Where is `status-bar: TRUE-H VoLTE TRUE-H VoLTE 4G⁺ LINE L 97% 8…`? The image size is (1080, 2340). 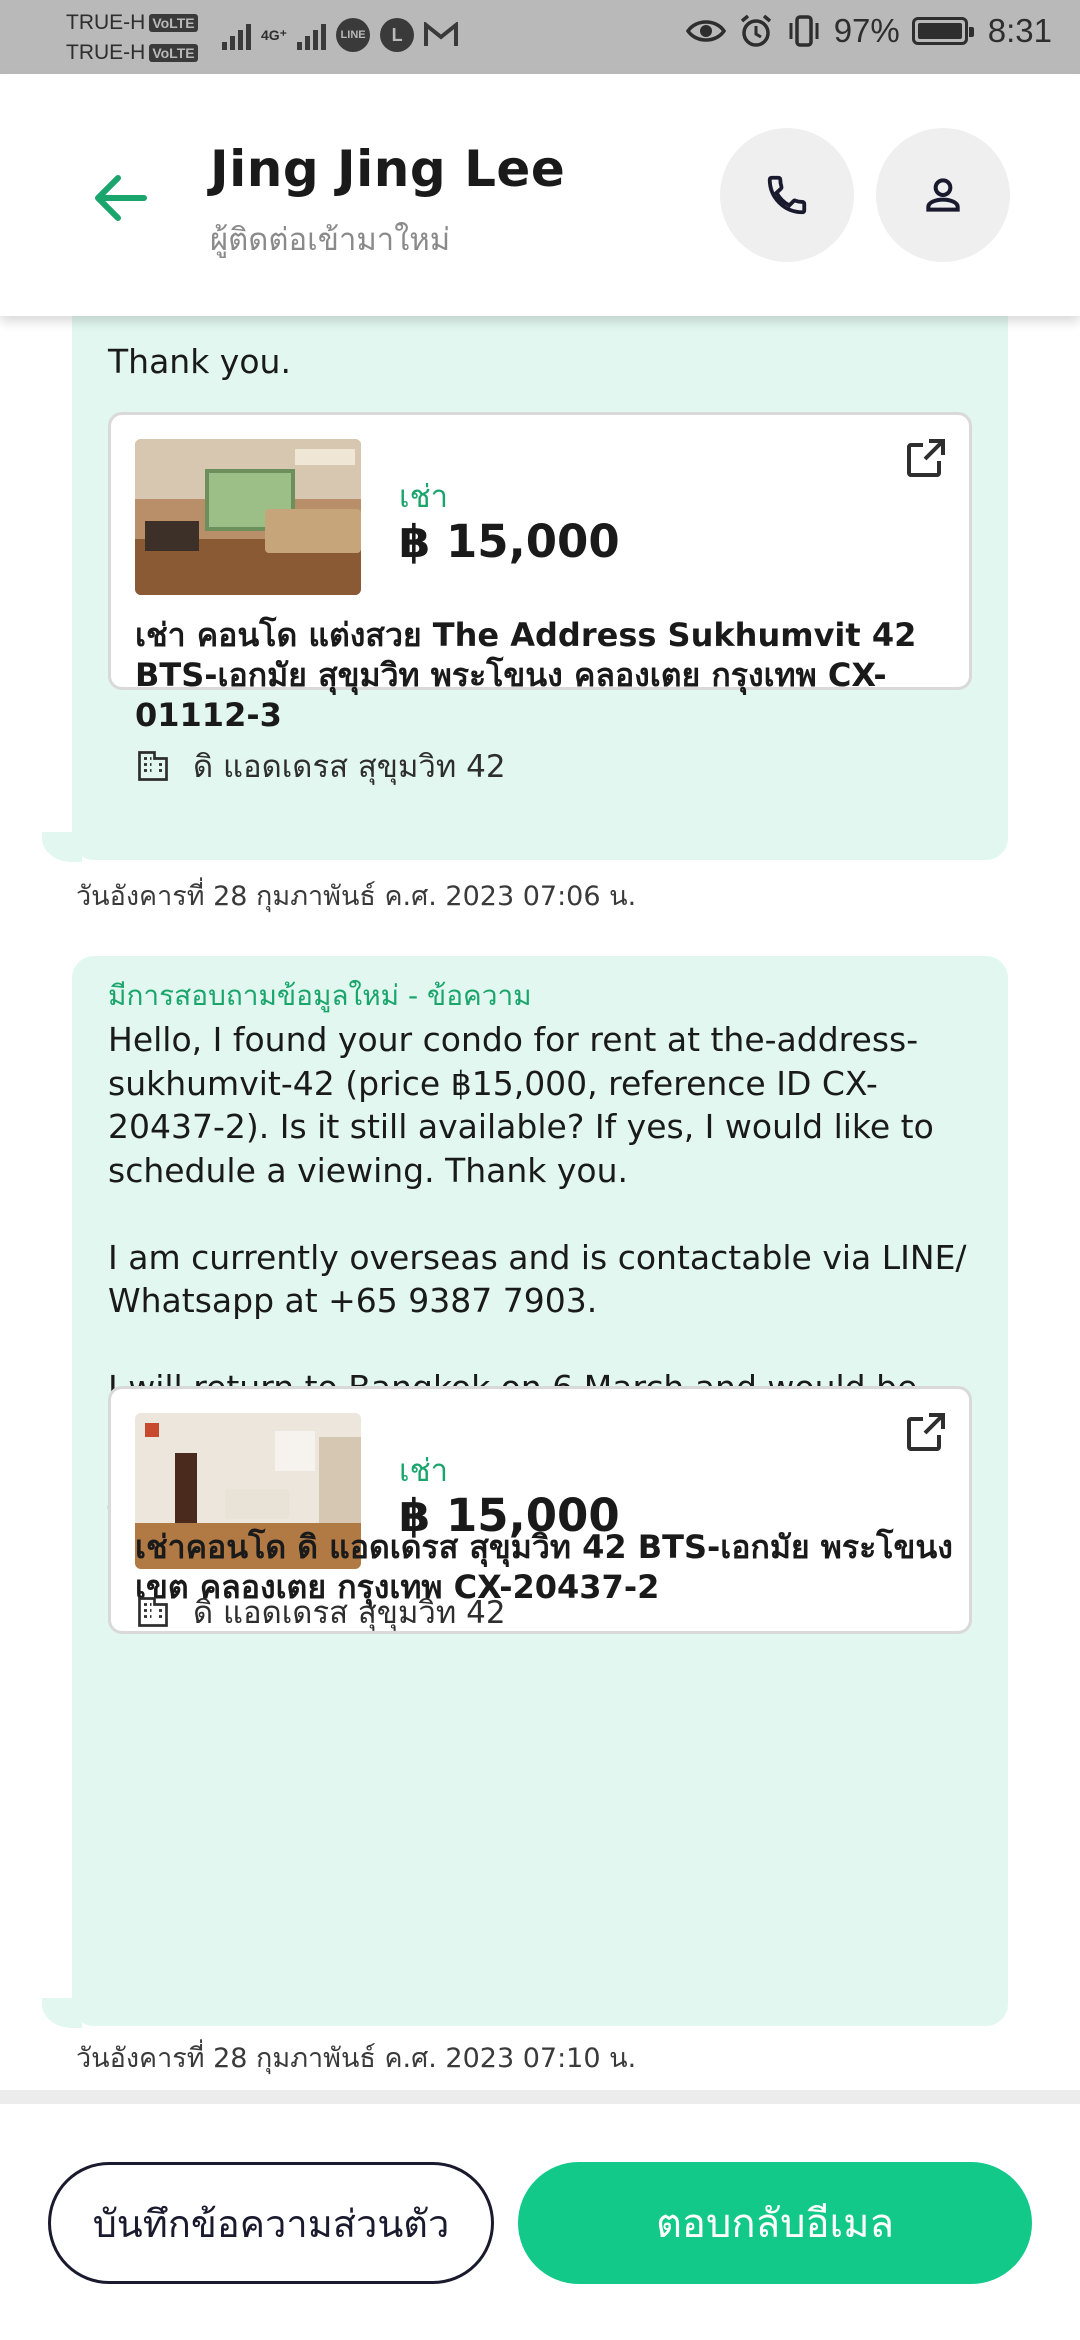 status-bar: TRUE-H VoLTE TRUE-H VoLTE 4G⁺ LINE L 97% 8… is located at coordinates (540, 37).